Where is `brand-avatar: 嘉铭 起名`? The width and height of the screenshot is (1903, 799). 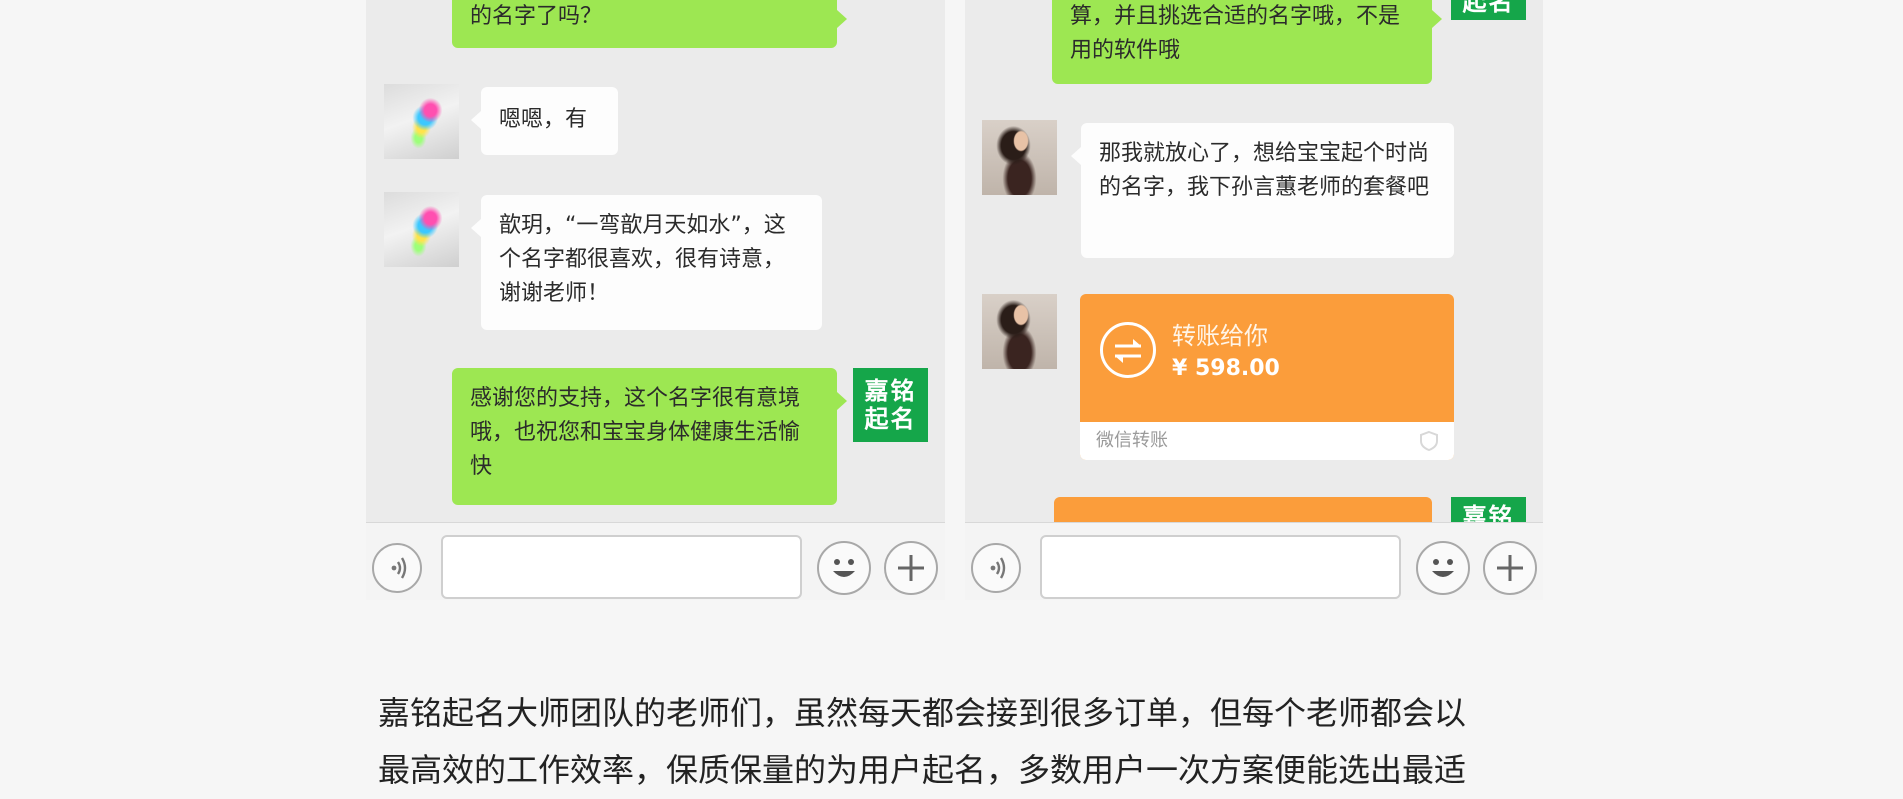 brand-avatar: 嘉铭 起名 is located at coordinates (890, 405).